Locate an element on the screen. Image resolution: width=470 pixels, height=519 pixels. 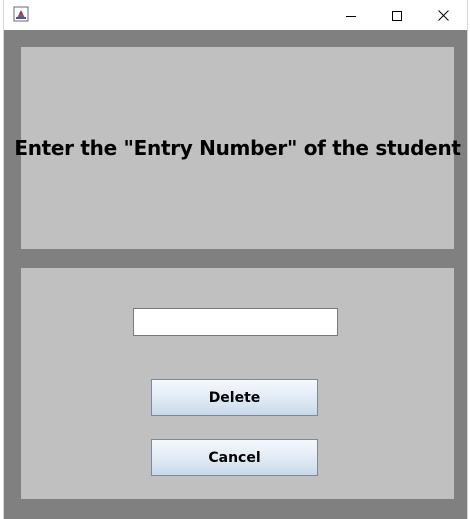
maximize-button is located at coordinates (397, 15).